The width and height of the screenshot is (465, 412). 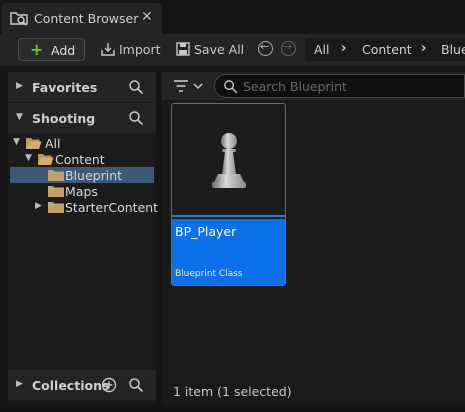 I want to click on tab-content-browser: Content Browser ✕, so click(x=82, y=18).